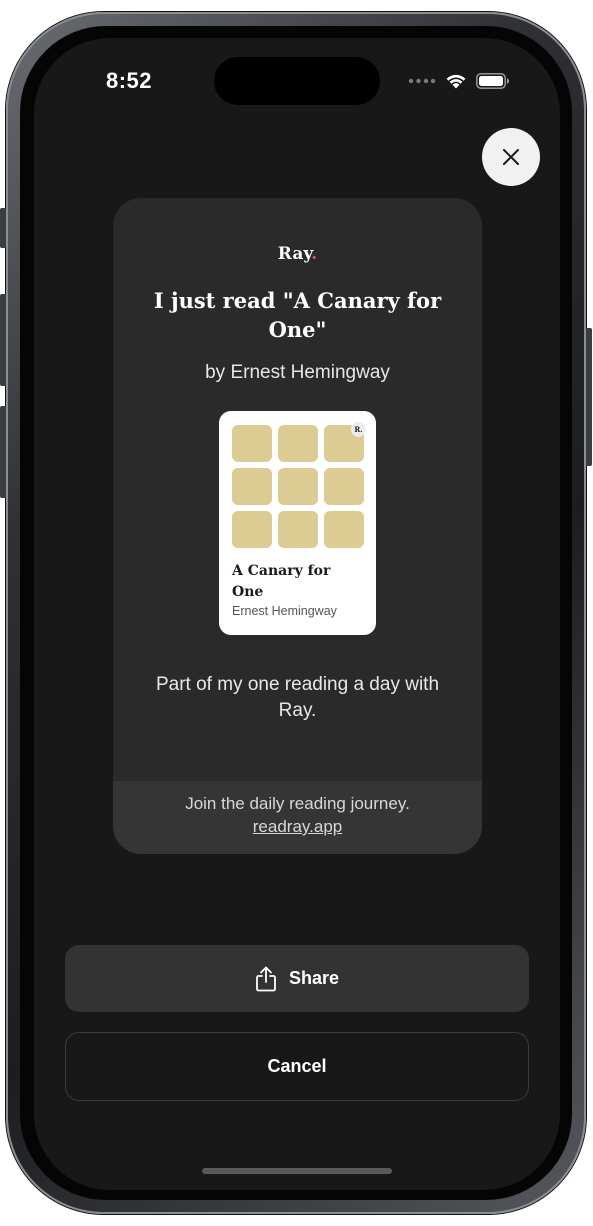  What do you see at coordinates (358, 429) in the screenshot?
I see `mini-brand-logo: R.` at bounding box center [358, 429].